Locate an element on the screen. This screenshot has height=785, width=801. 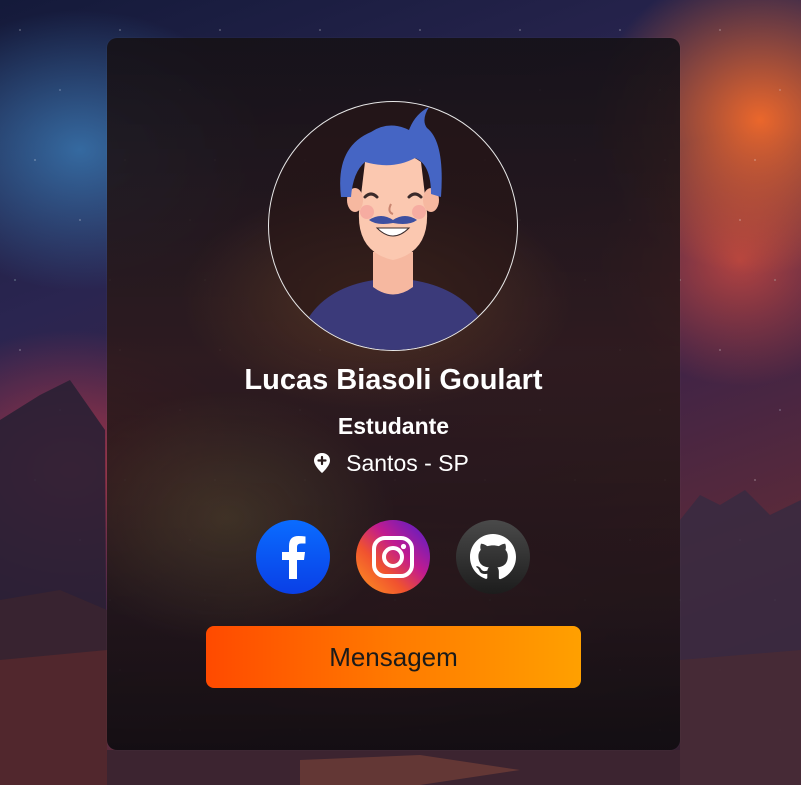
facebook-icon is located at coordinates (294, 557).